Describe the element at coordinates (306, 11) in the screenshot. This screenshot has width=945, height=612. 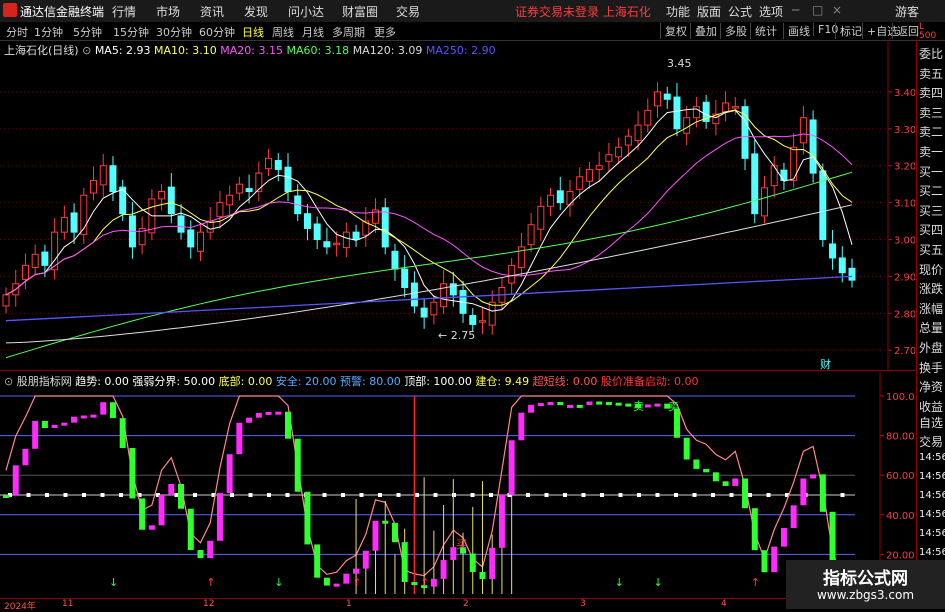
I see `menu-ask: 问小达` at that location.